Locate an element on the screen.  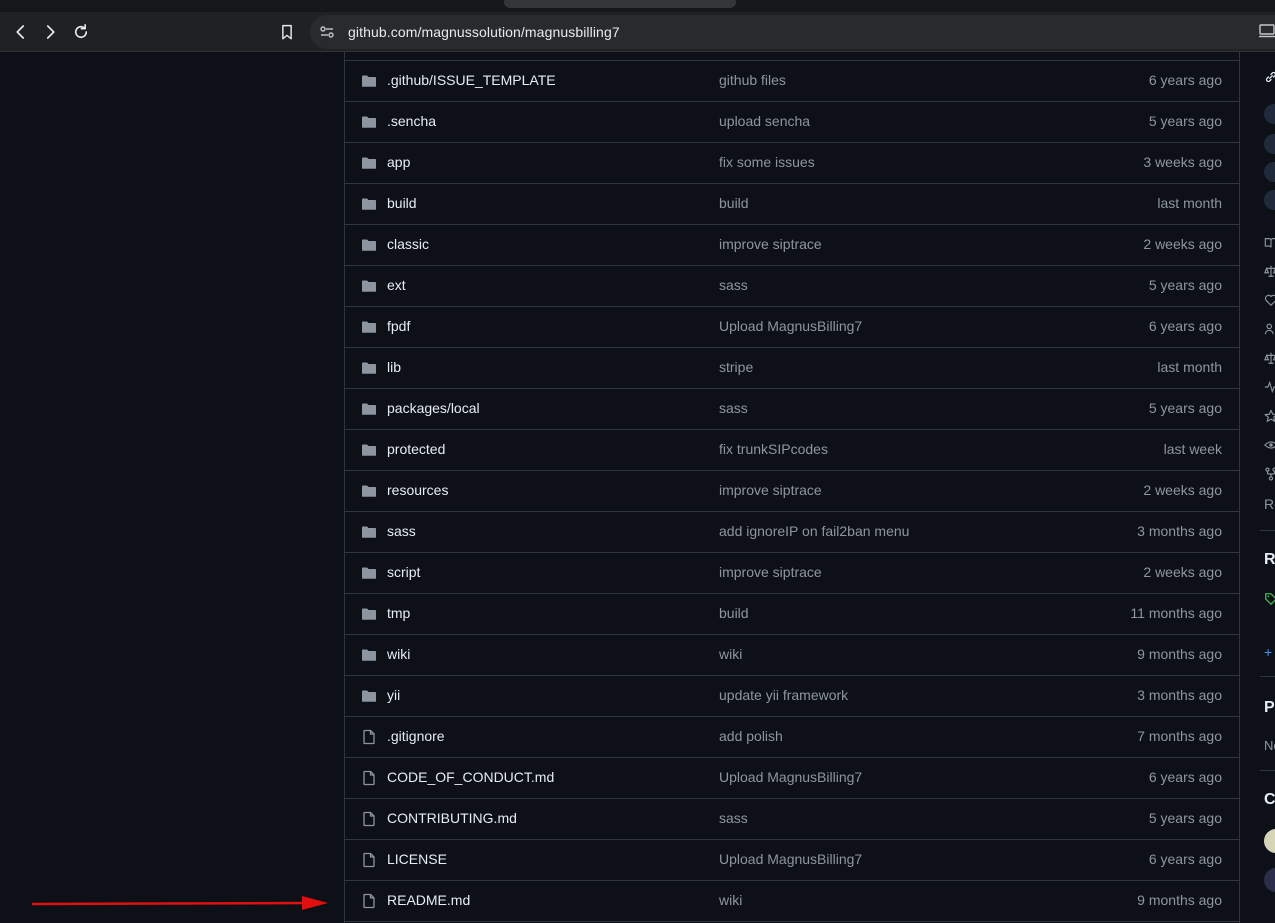
file-name-link: script is located at coordinates (403, 572).